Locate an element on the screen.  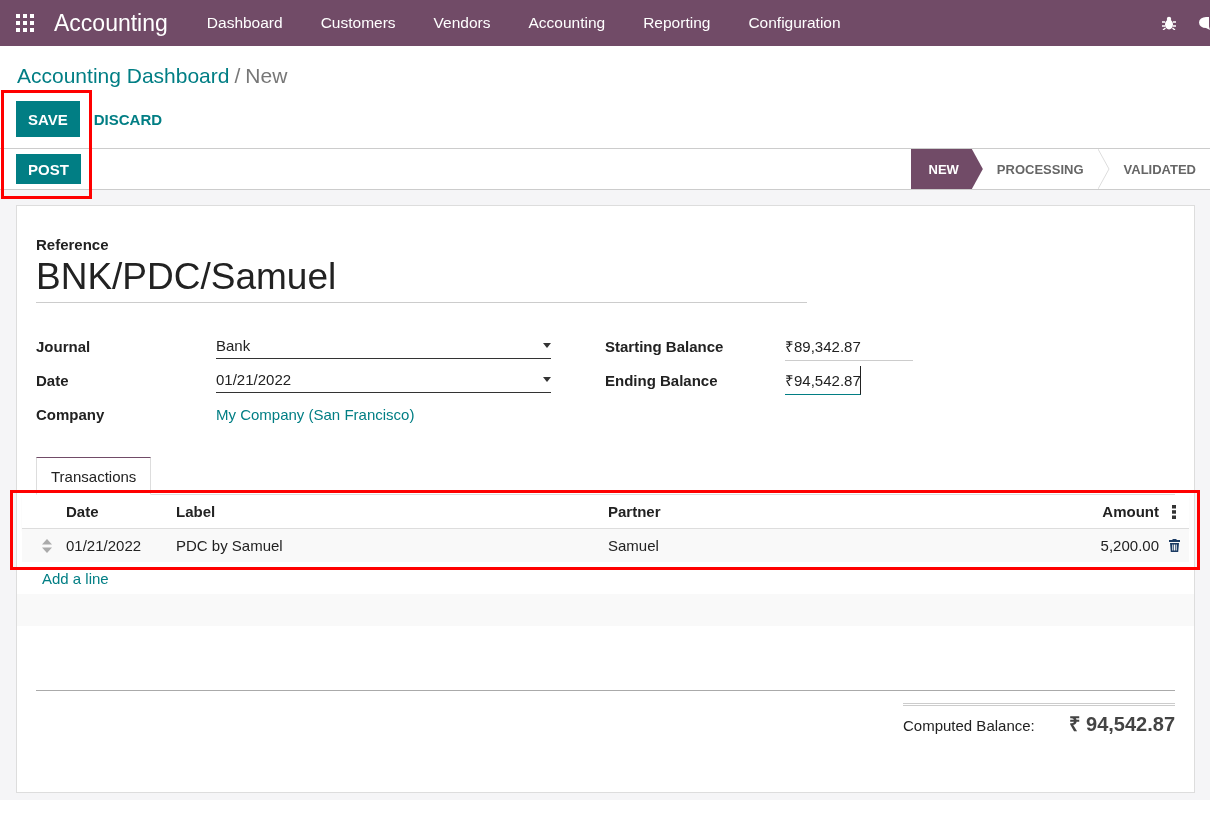
input-field: ₹89,342.87 is located at coordinates (849, 346).